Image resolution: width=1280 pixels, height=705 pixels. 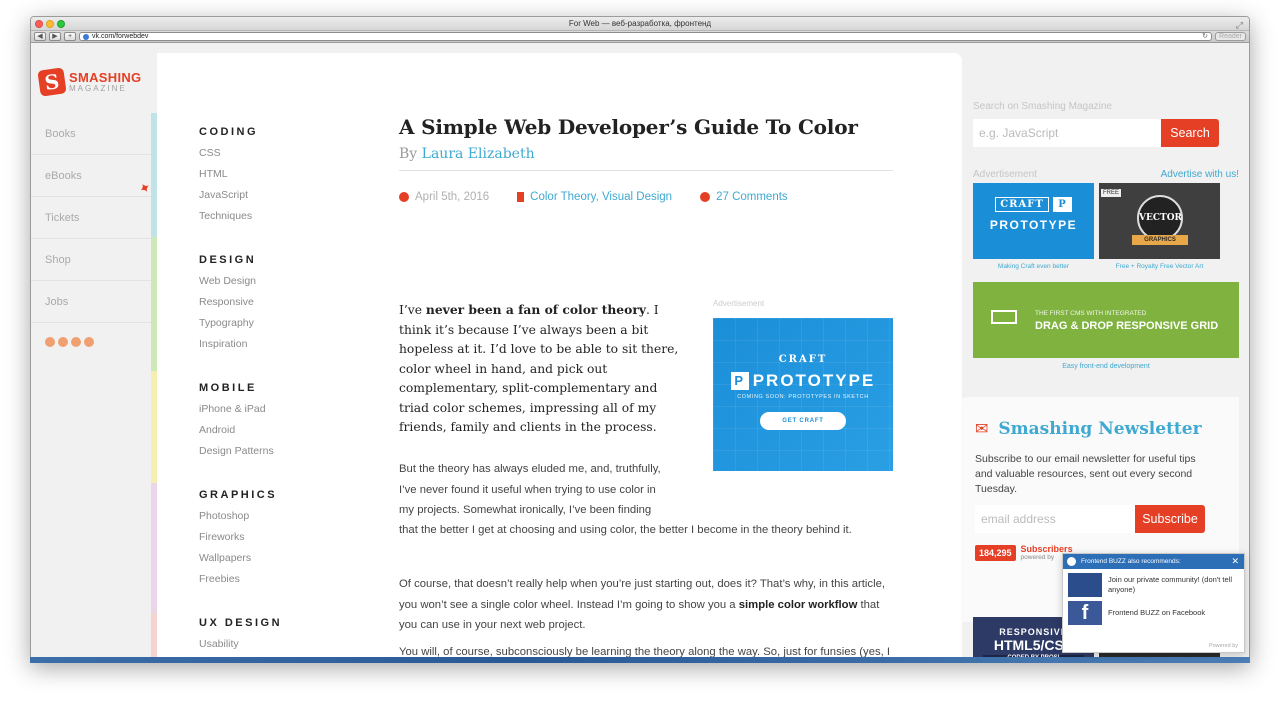 I want to click on fullscreen-icon: ⤢, so click(x=1239, y=25).